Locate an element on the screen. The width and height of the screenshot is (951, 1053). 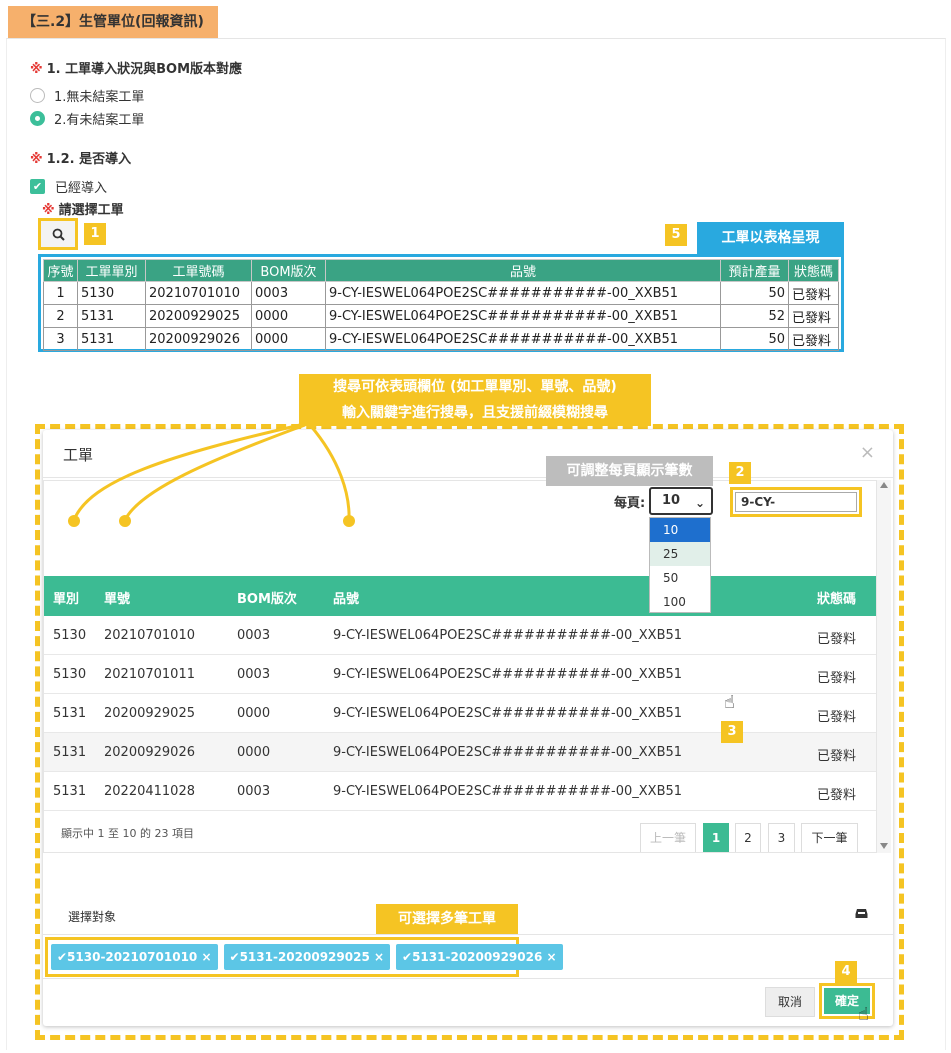
page-2-button: 2 is located at coordinates (748, 837).